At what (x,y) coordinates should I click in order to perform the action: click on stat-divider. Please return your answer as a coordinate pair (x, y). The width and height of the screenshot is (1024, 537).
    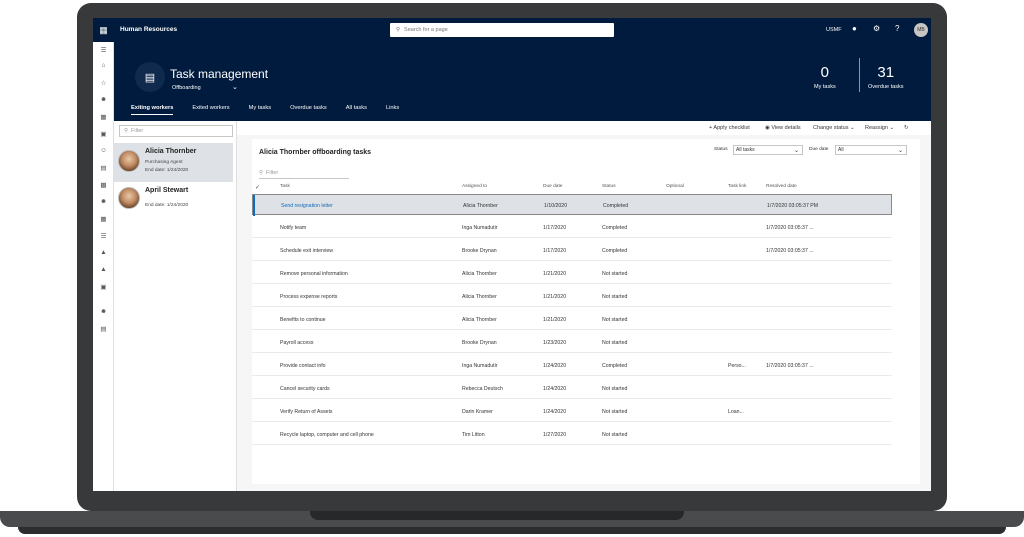
    Looking at the image, I should click on (859, 75).